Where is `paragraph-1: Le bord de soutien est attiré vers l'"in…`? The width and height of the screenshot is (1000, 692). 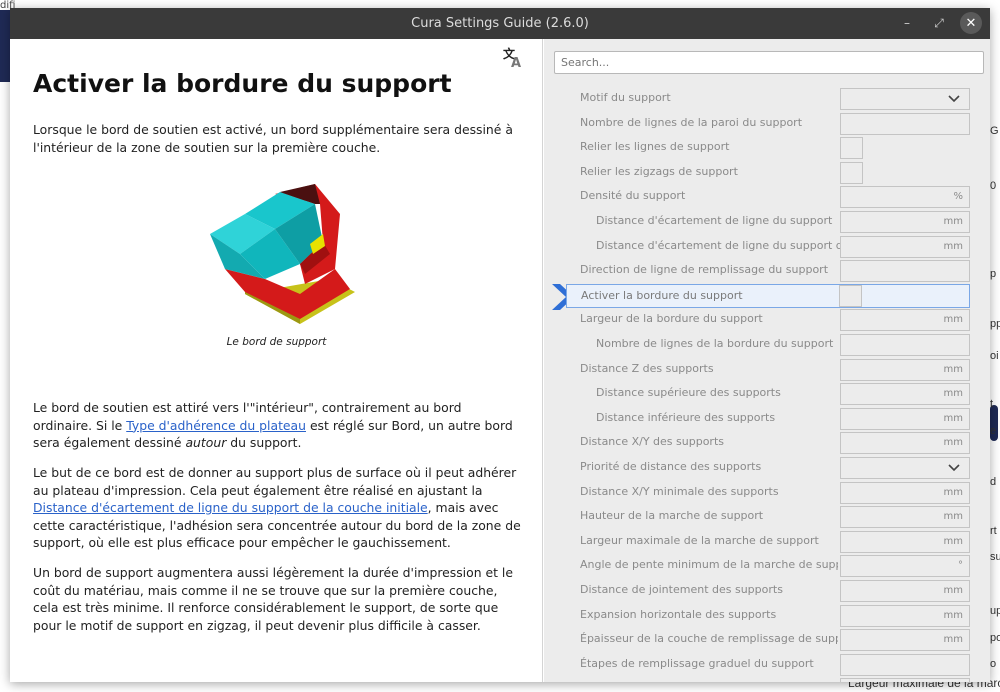
paragraph-1: Le bord de soutien est attiré vers l'"in… is located at coordinates (277, 425).